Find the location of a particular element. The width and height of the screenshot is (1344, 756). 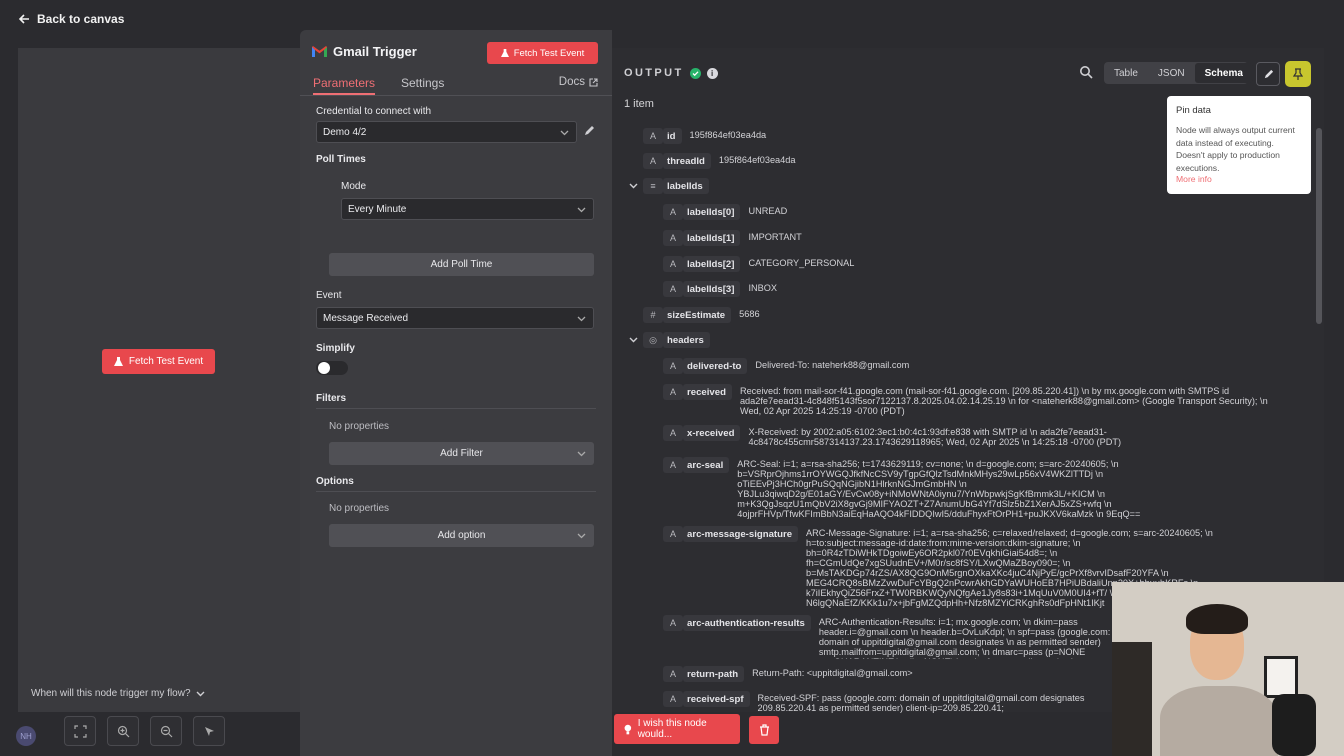

view-mode-tabs: Table JSON Schema is located at coordinates (1178, 73).